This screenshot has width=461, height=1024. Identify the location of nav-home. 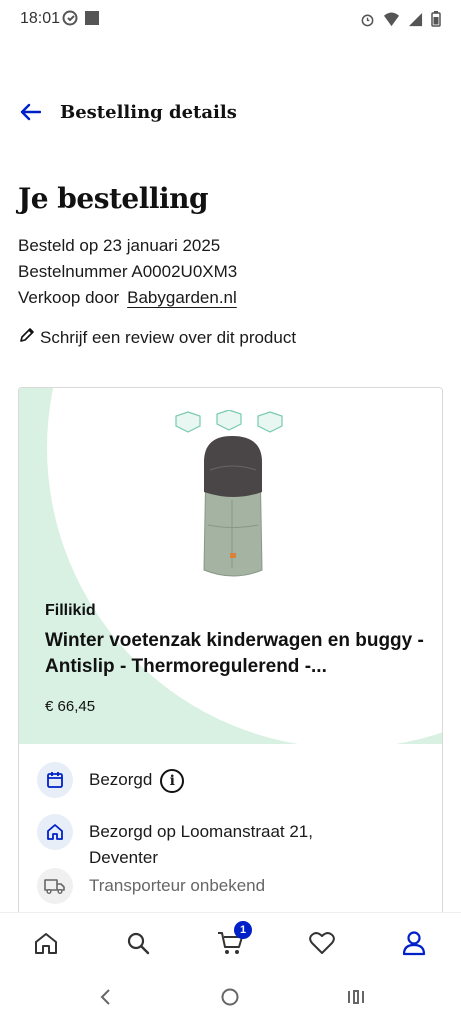
(46, 945).